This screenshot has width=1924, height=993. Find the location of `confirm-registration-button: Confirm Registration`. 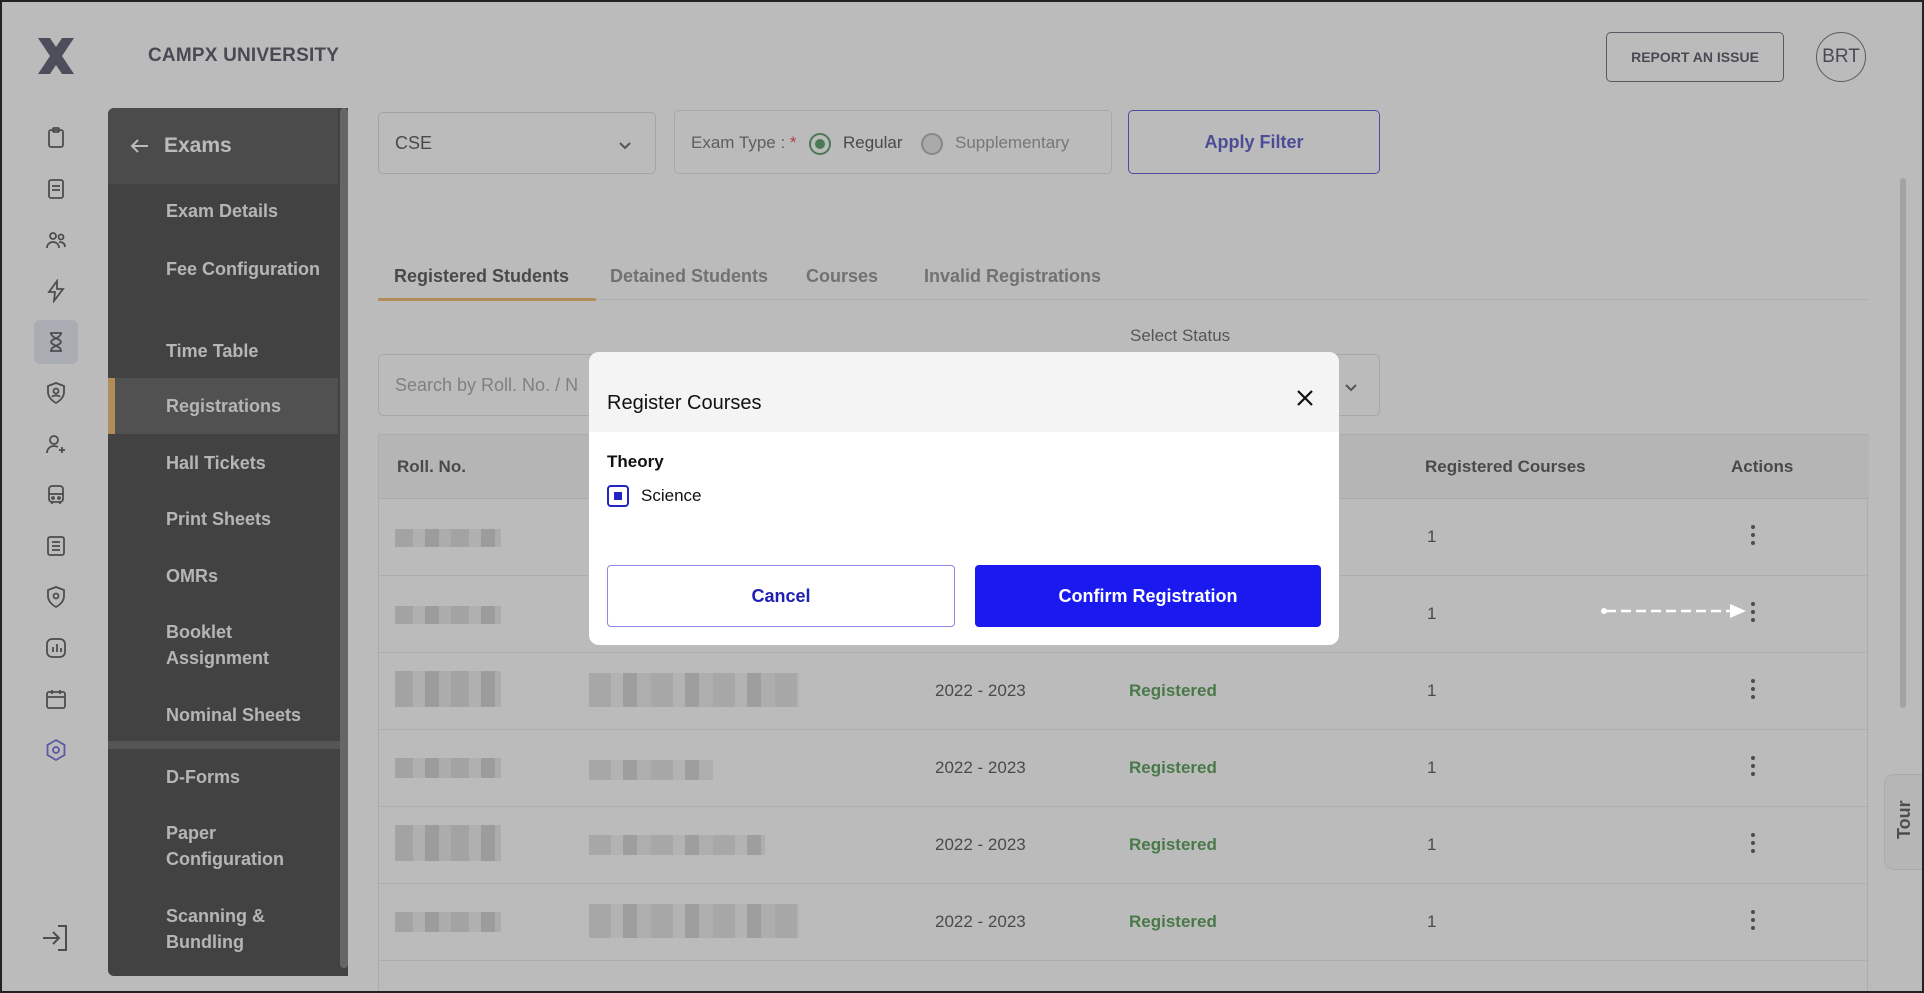

confirm-registration-button: Confirm Registration is located at coordinates (1148, 596).